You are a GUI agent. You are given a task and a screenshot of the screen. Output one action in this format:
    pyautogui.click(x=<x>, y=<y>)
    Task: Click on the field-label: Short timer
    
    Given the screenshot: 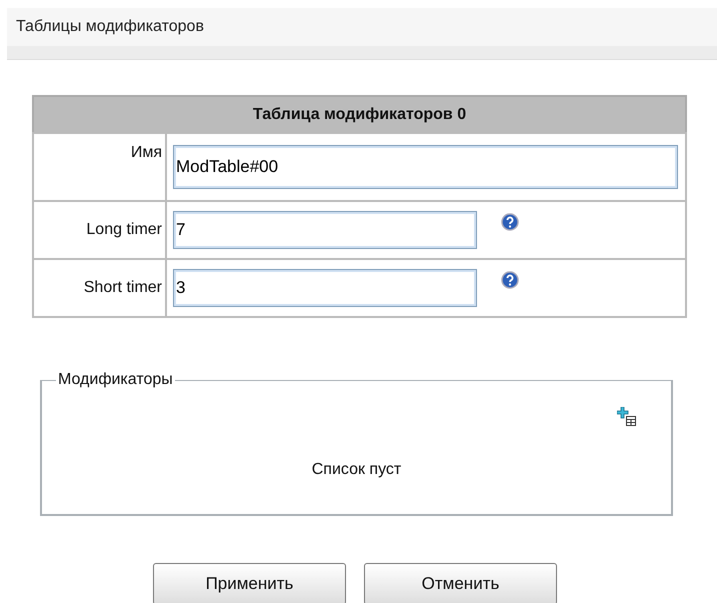 What is the action you would take?
    pyautogui.click(x=99, y=288)
    